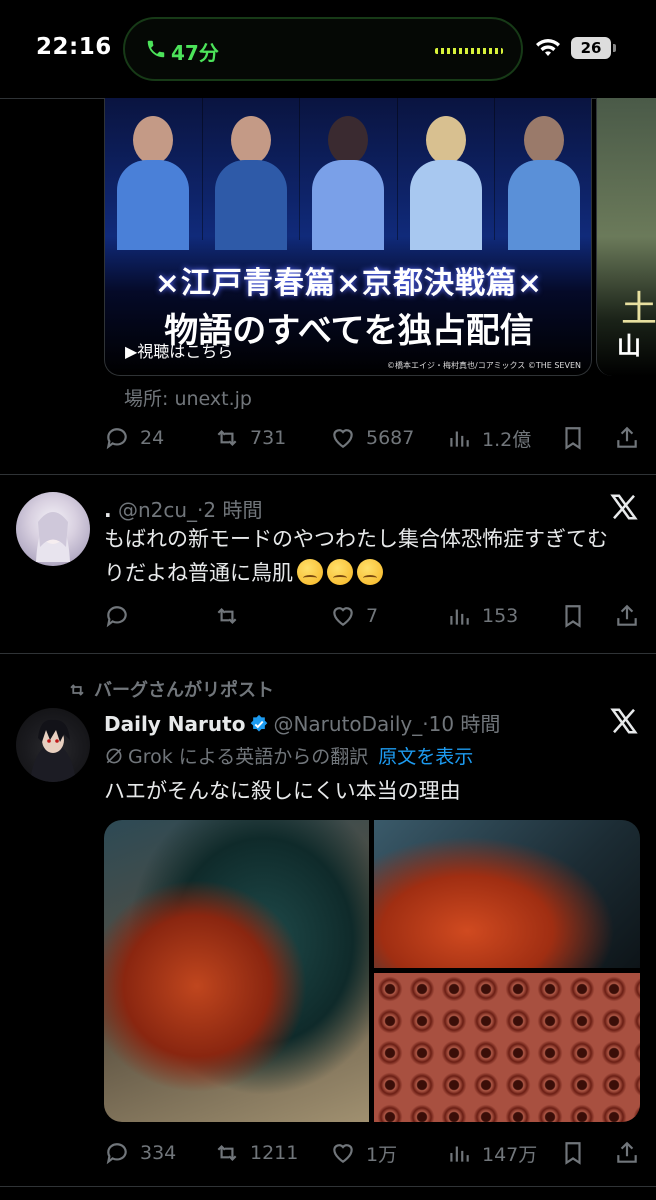 The width and height of the screenshot is (656, 1200). I want to click on reply-button, so click(122, 616).